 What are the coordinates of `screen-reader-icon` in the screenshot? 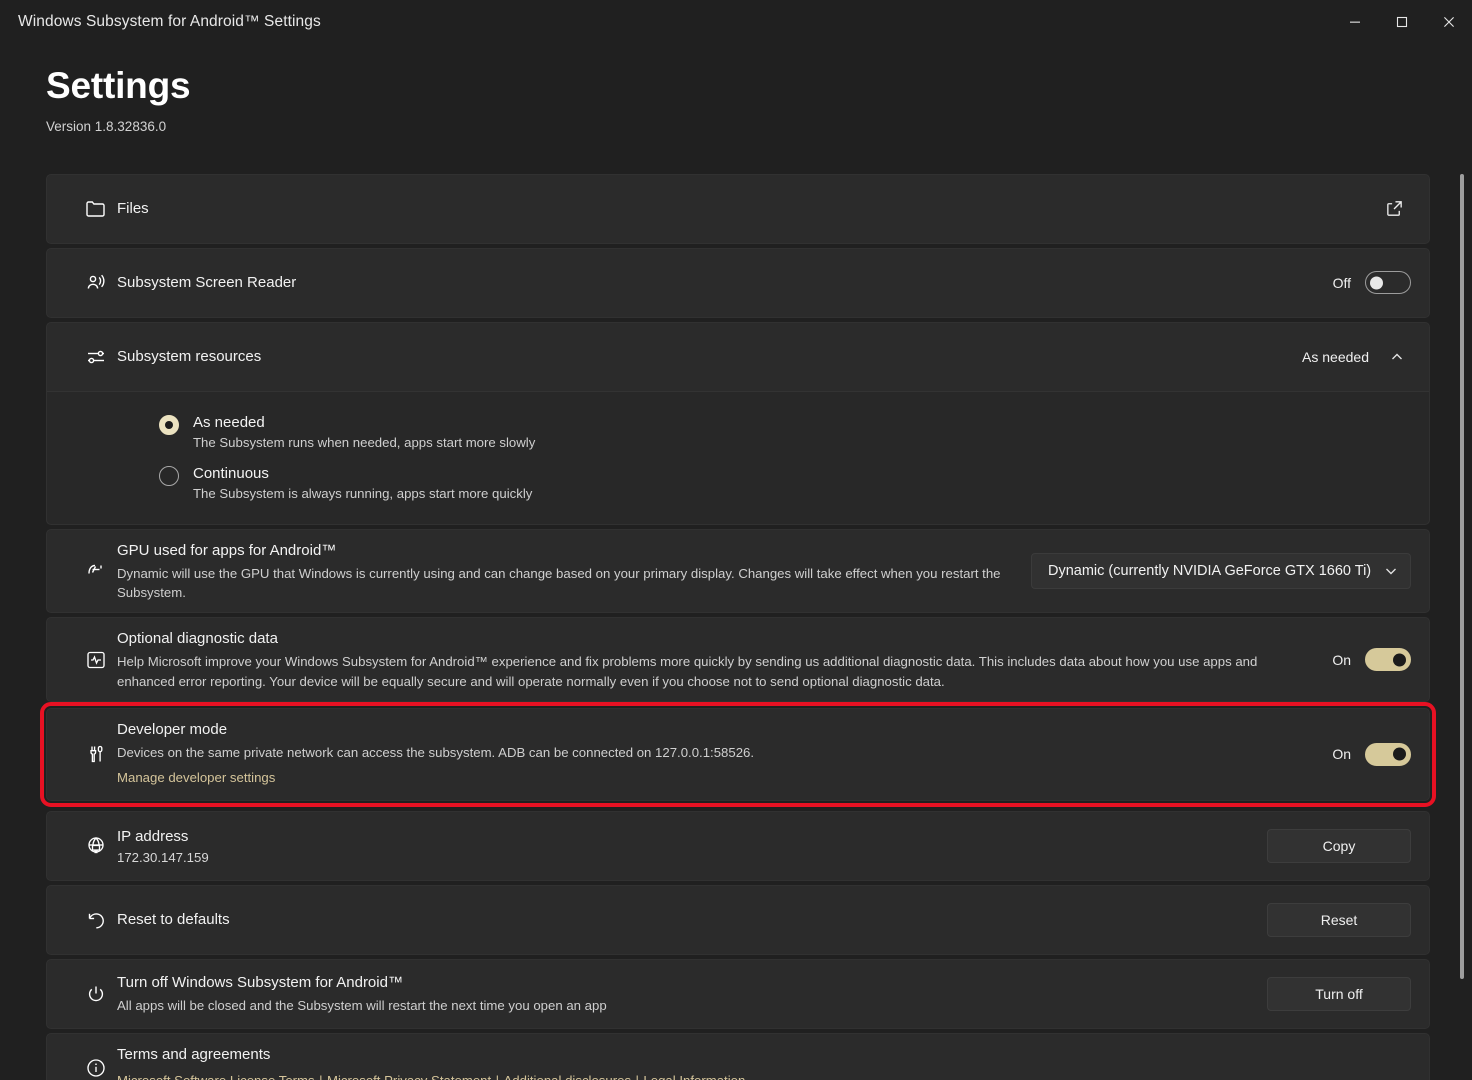 It's located at (92, 283).